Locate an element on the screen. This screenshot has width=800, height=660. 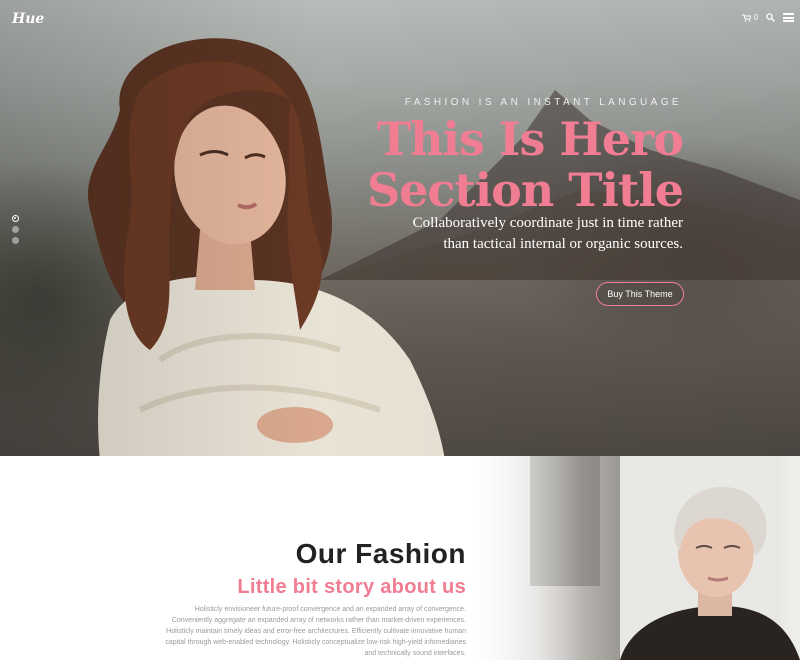
about-title: Our Fashion is located at coordinates (380, 553).